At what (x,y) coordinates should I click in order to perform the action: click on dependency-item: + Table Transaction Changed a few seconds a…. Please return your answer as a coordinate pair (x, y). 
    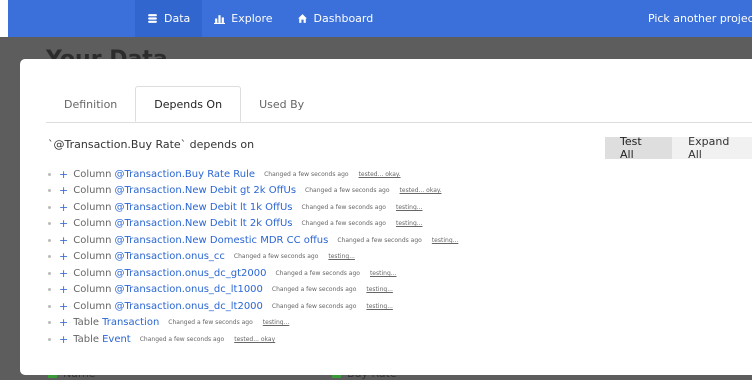
    Looking at the image, I should click on (253, 323).